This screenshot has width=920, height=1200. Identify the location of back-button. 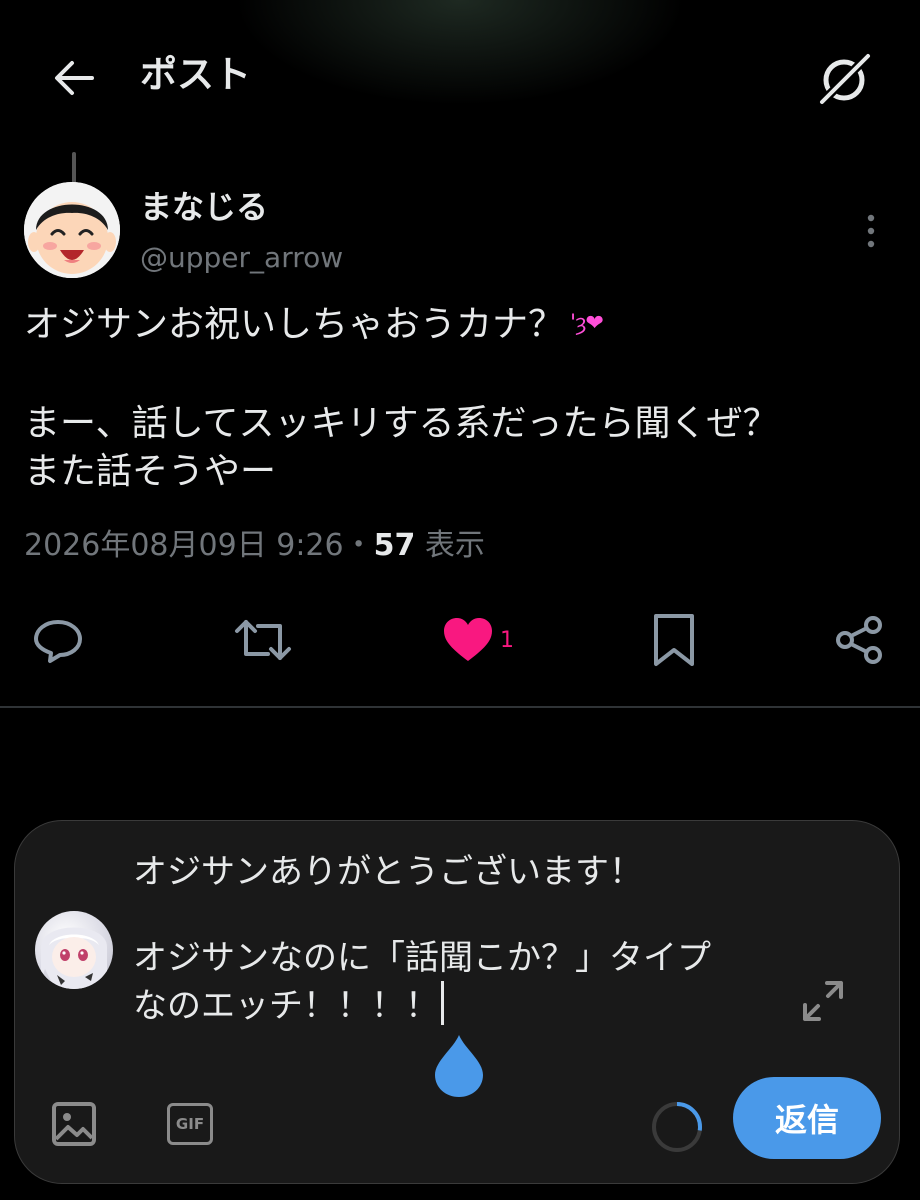
(74, 78).